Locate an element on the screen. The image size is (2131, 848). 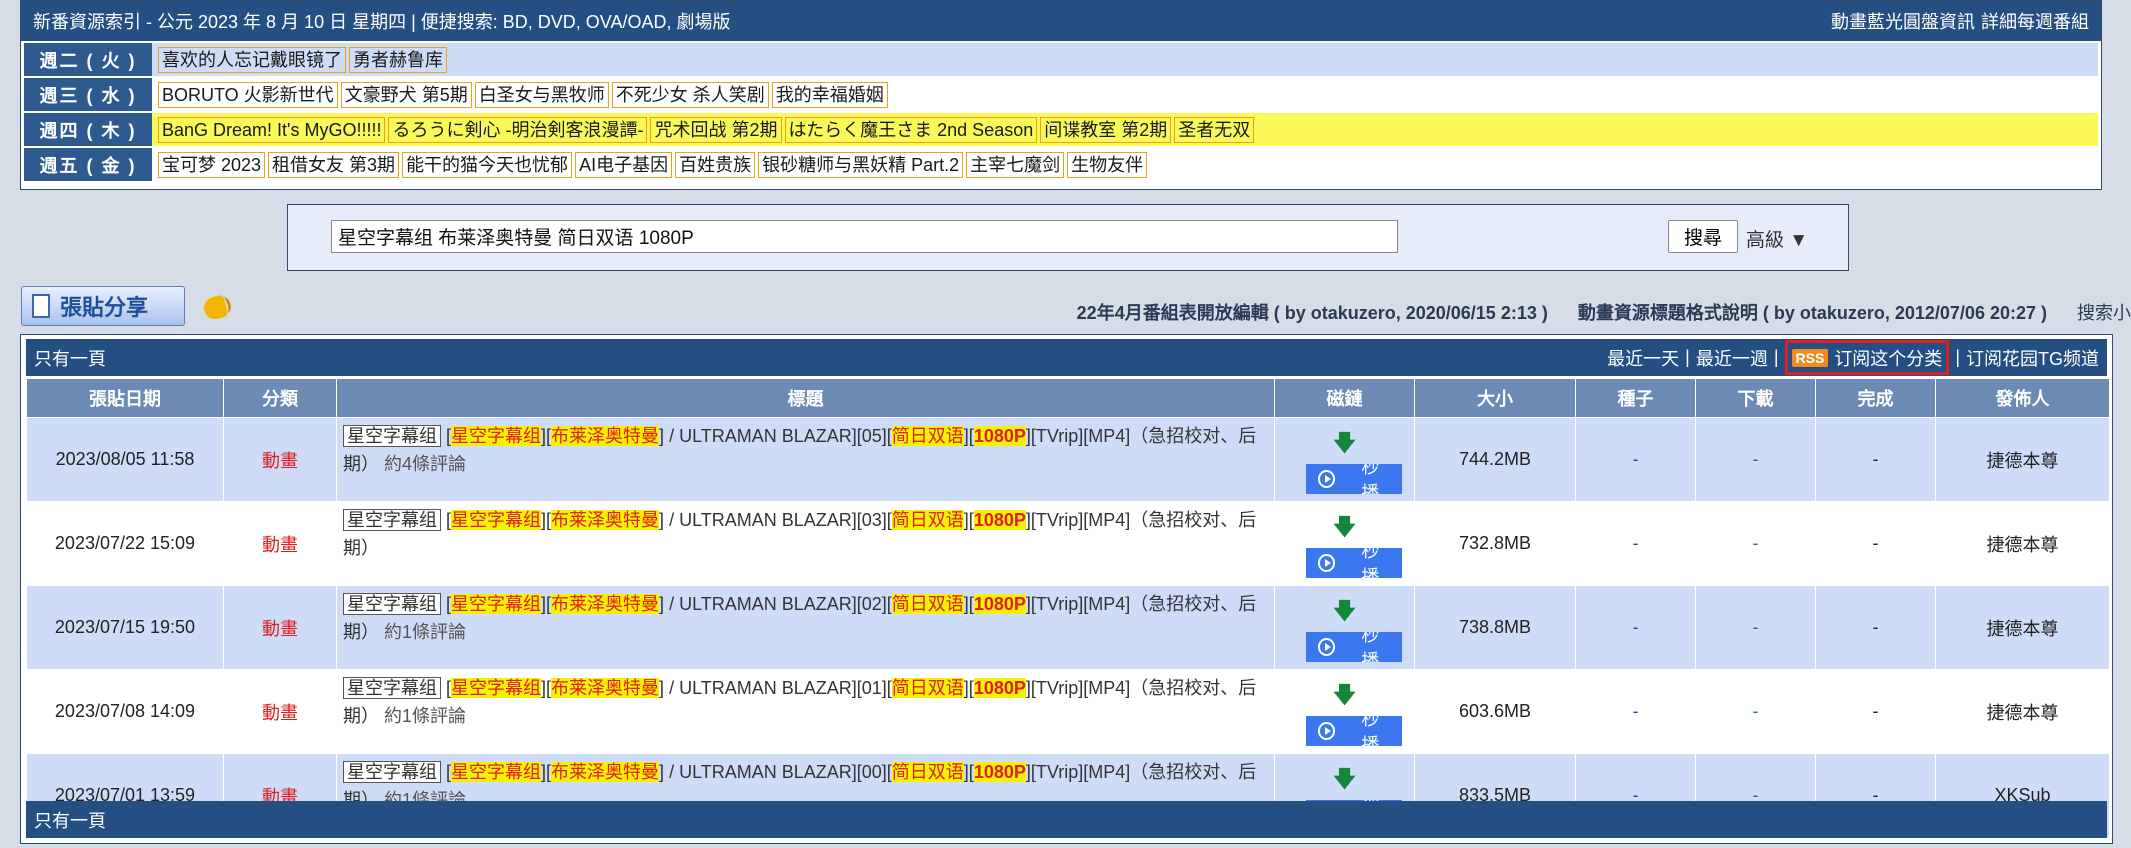
anime-link: 我的幸福婚姻 is located at coordinates (829, 94).